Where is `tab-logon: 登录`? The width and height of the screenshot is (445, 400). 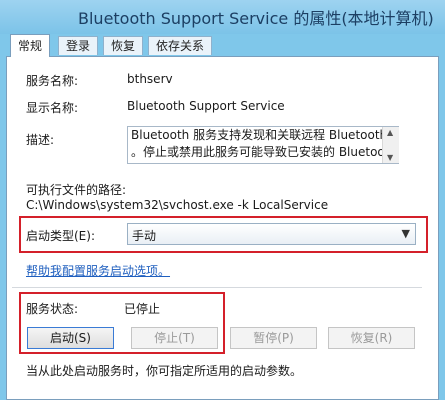
tab-logon: 登录 is located at coordinates (78, 45).